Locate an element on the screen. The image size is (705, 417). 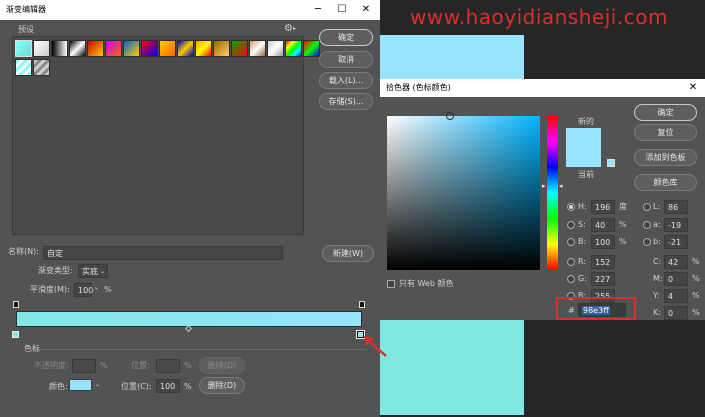
gradient-type-value: 实底 is located at coordinates (90, 271).